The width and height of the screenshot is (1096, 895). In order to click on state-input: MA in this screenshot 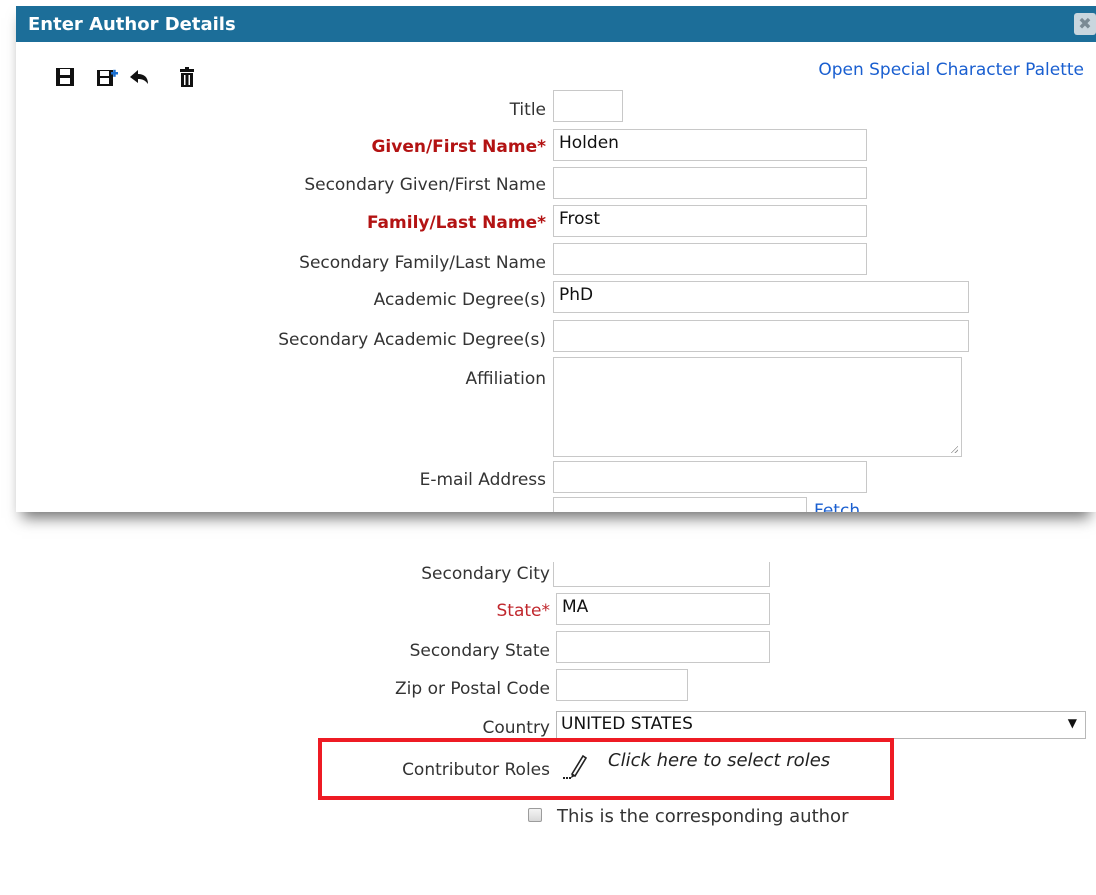, I will do `click(663, 609)`.